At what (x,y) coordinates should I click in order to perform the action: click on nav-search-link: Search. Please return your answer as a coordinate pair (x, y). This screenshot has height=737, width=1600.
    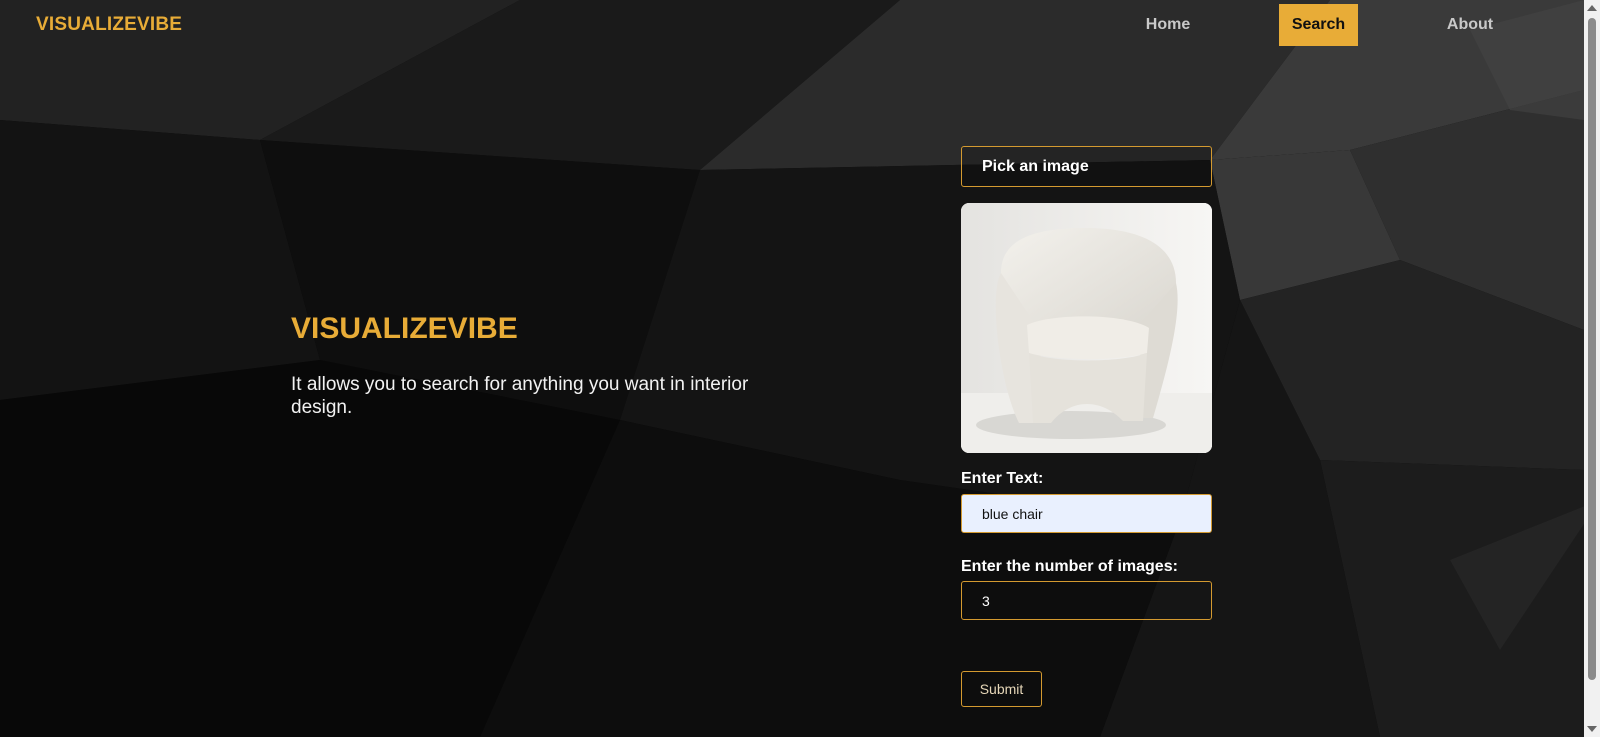
    Looking at the image, I should click on (1318, 25).